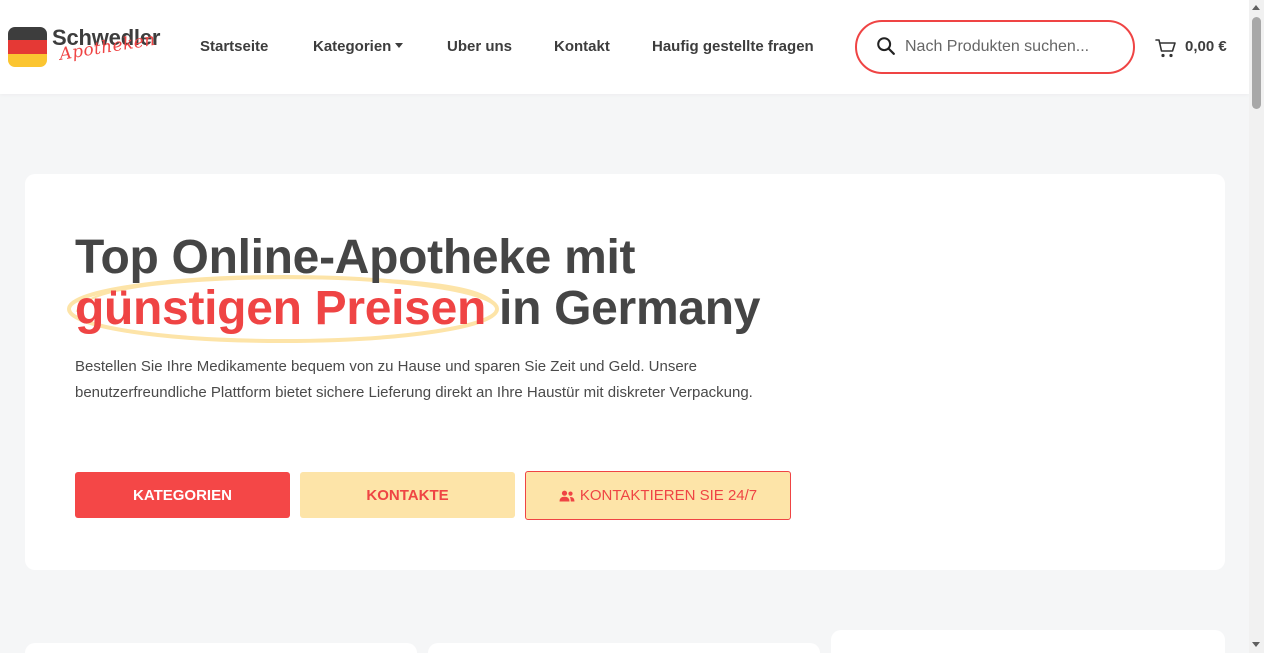  What do you see at coordinates (182, 495) in the screenshot?
I see `kategorien-button: KATEGORIEN` at bounding box center [182, 495].